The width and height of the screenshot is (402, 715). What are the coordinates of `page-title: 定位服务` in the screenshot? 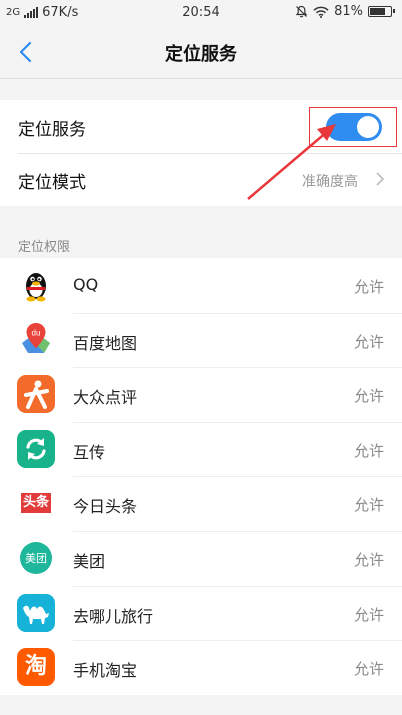 It's located at (201, 54).